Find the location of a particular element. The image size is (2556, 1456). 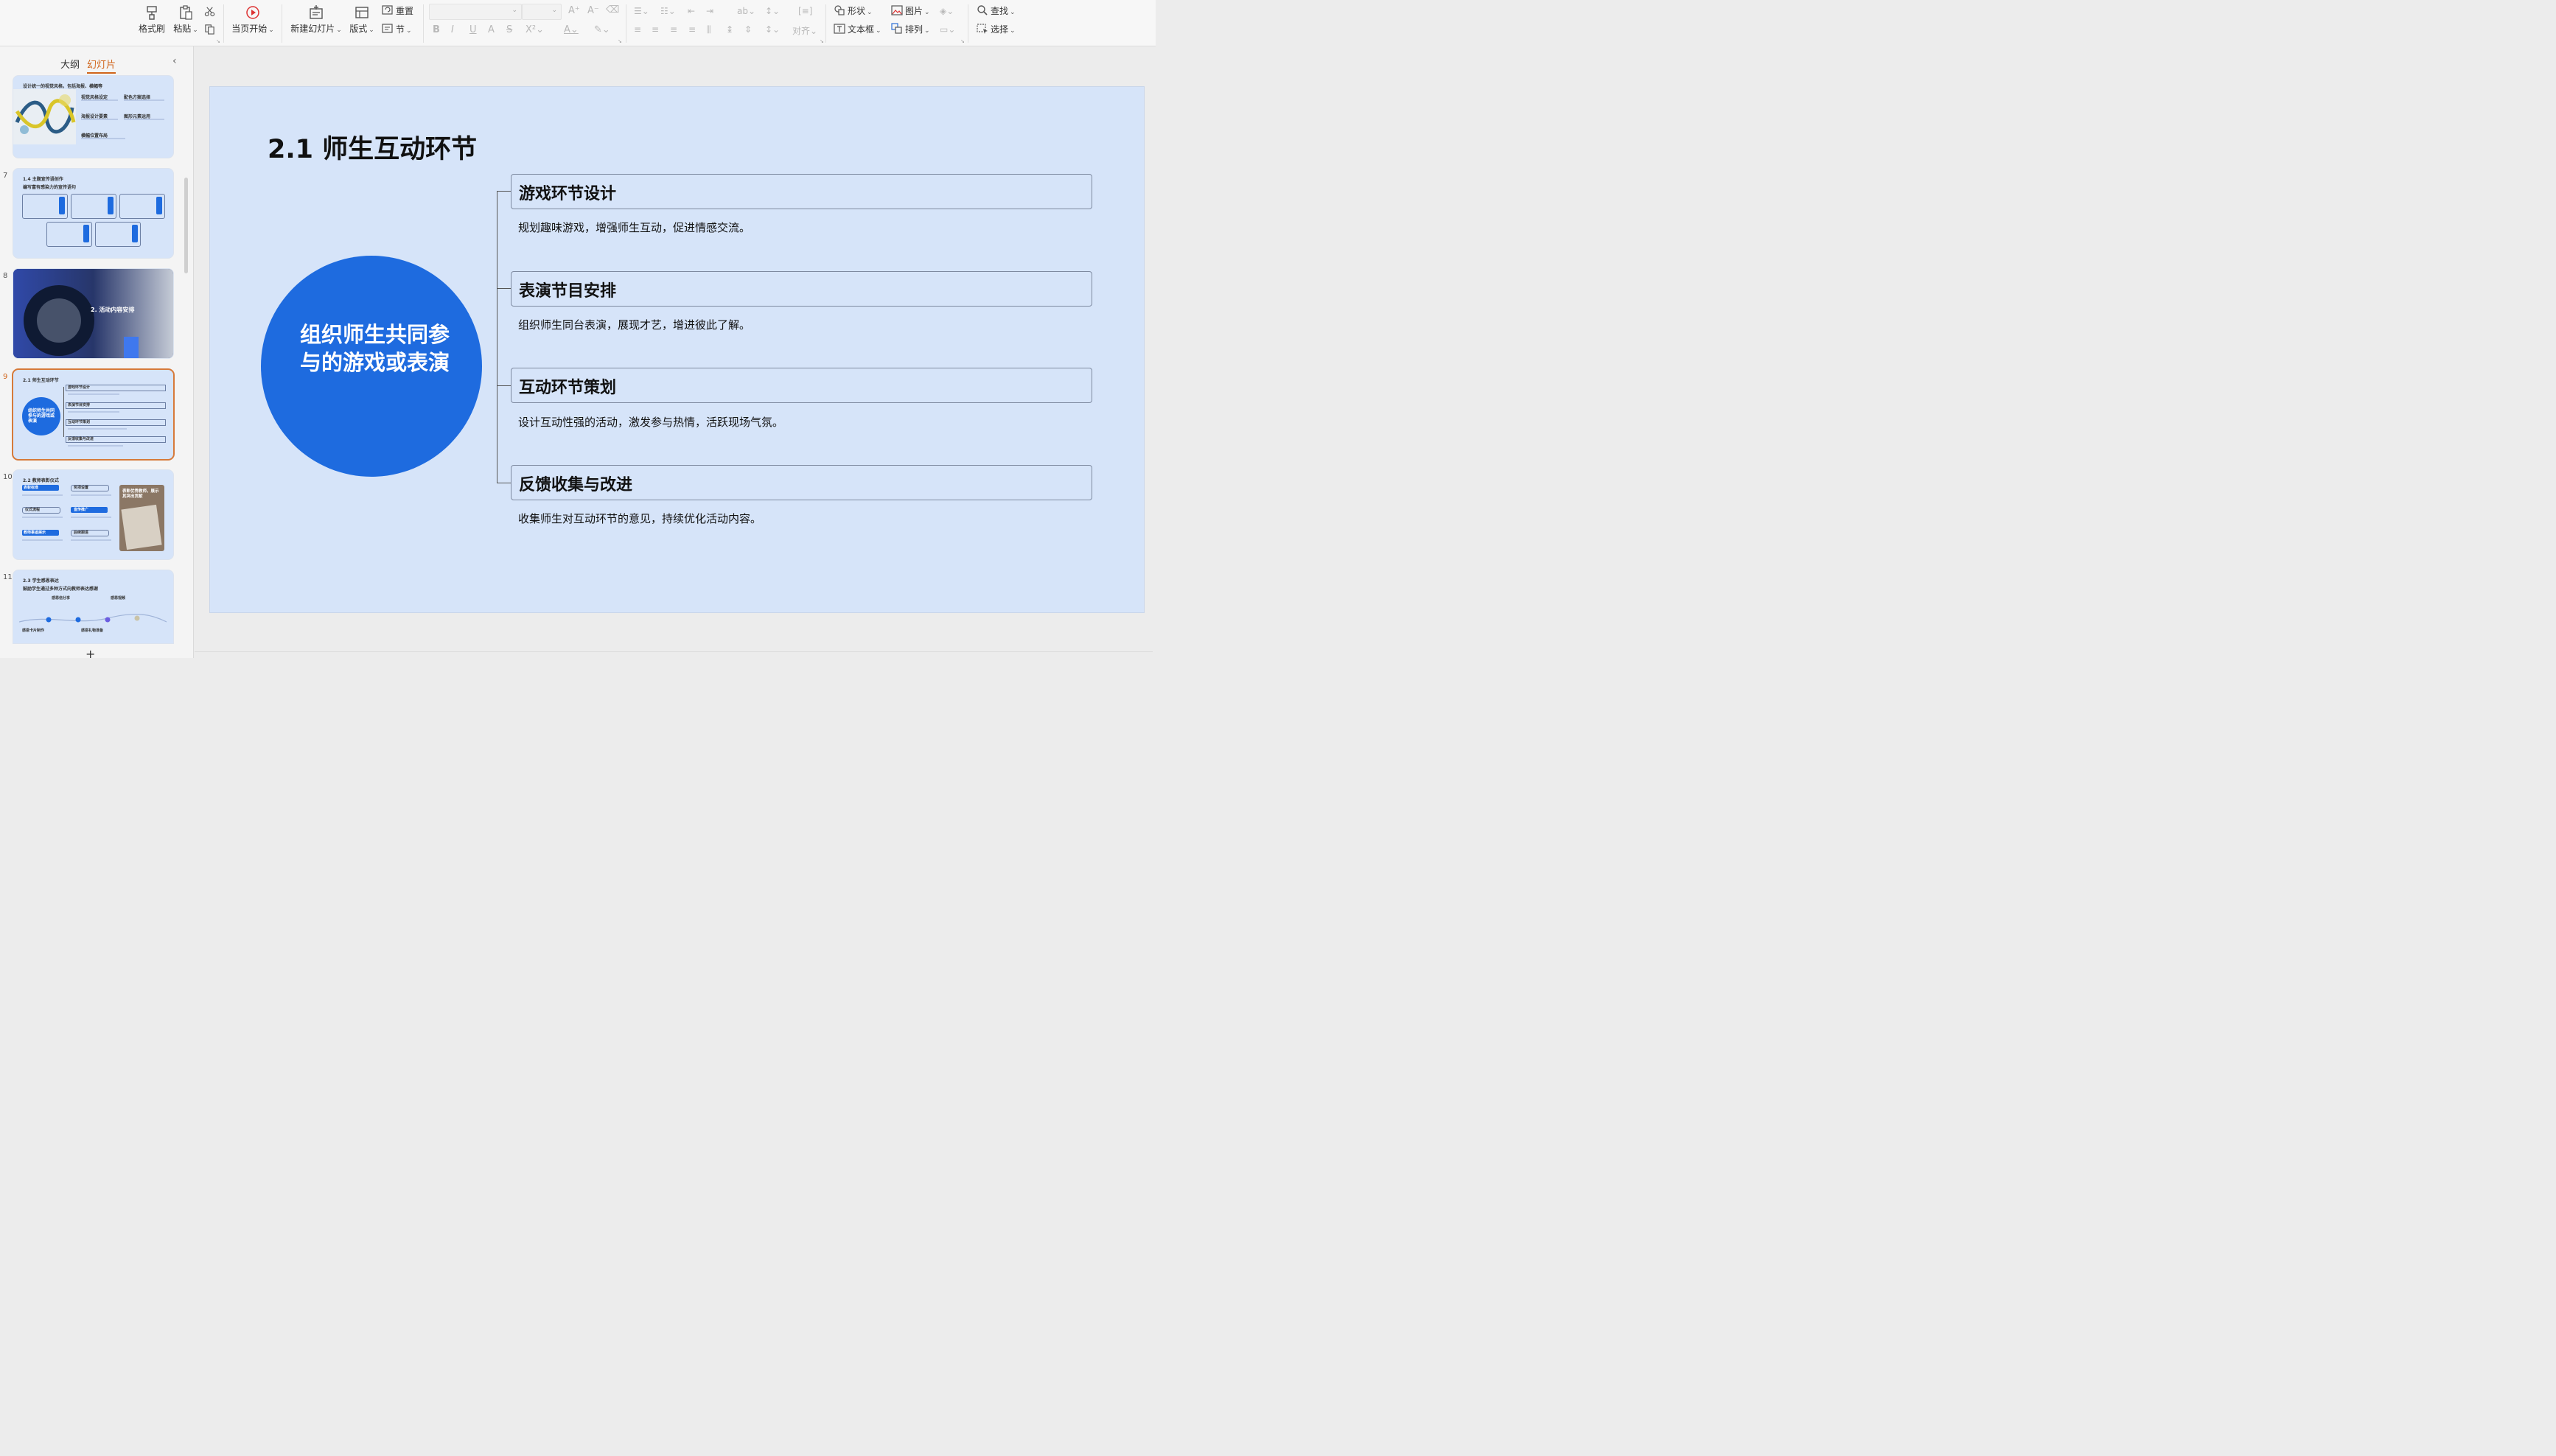

drawing-dialog-launcher: ↘ is located at coordinates (962, 41).